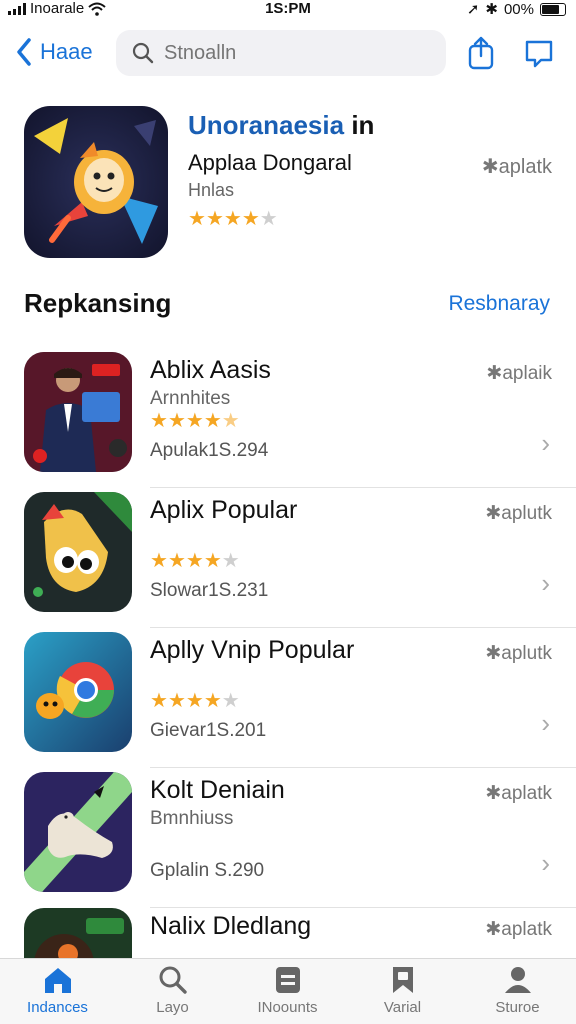 The width and height of the screenshot is (576, 1024). What do you see at coordinates (252, 650) in the screenshot?
I see `app-title: Aplly Vnip Popular` at bounding box center [252, 650].